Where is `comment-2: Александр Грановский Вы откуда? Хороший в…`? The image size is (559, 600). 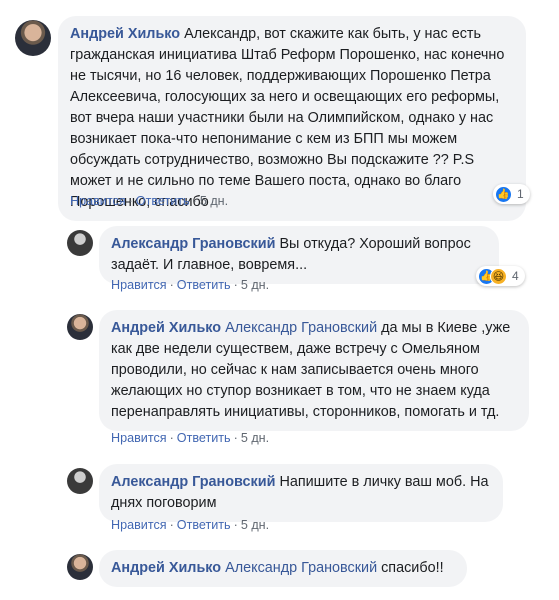
comment-2: Александр Грановский Вы откуда? Хороший в… is located at coordinates (279, 258).